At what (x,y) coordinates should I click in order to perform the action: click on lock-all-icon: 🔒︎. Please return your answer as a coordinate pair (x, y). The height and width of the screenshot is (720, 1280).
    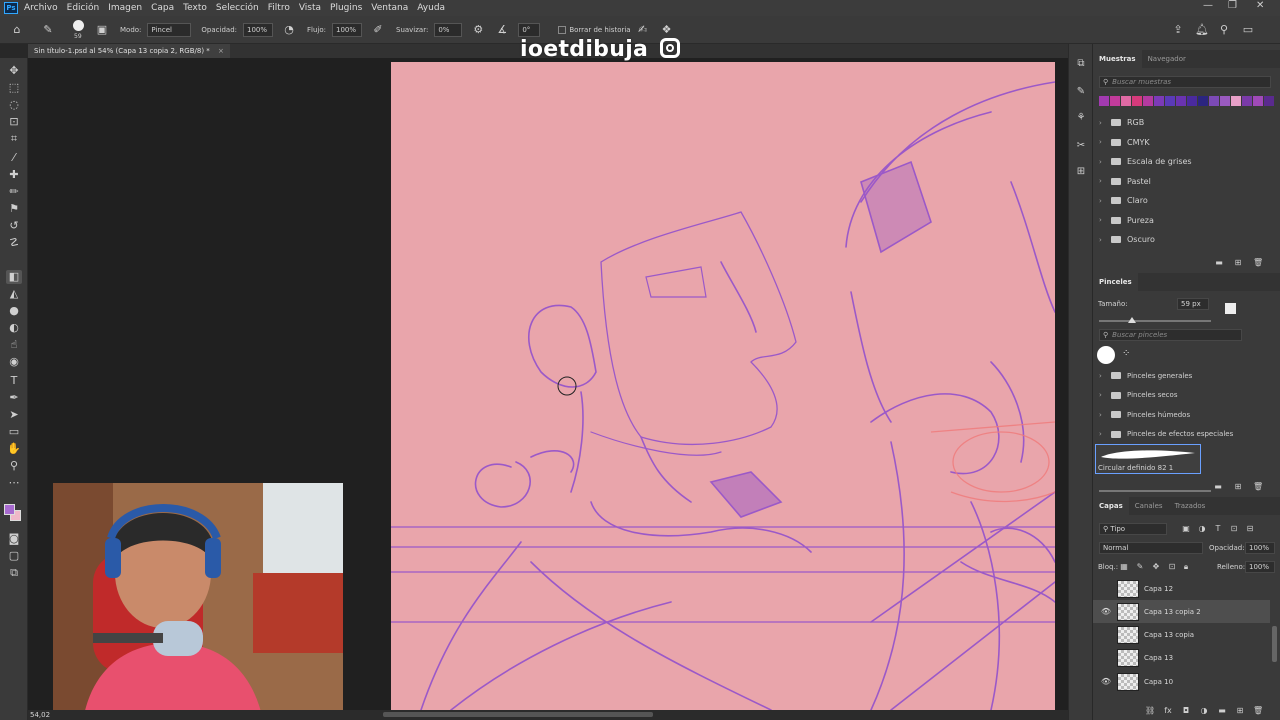
    Looking at the image, I should click on (1186, 567).